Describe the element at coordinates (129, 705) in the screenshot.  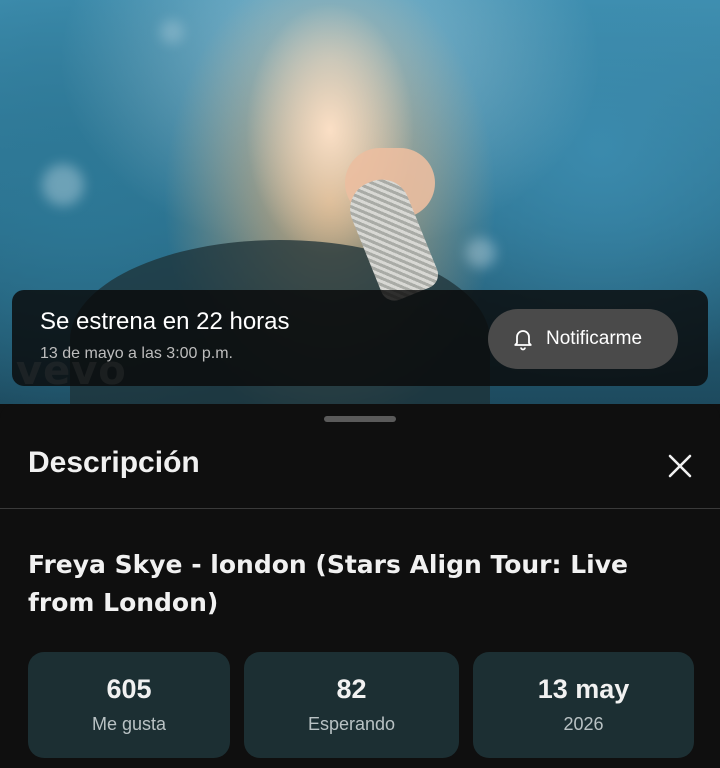
I see `stat-card-likes: 605 Me gusta` at that location.